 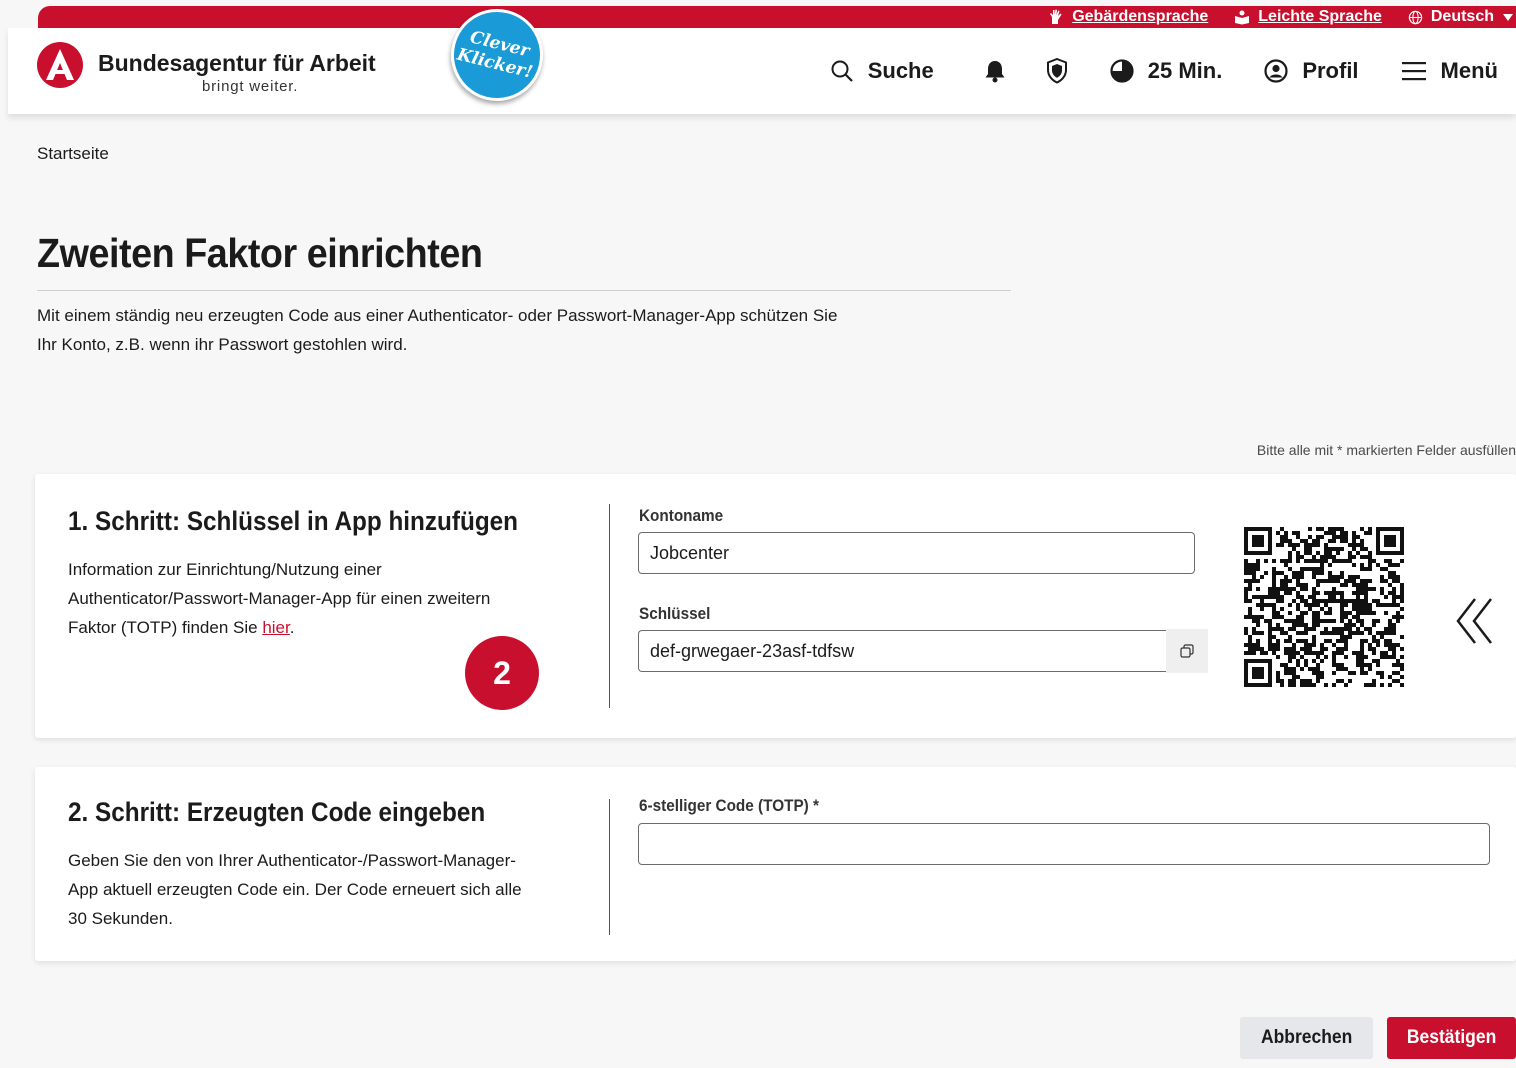 What do you see at coordinates (1140, 16) in the screenshot?
I see `sign-language-label: Gebärdensprache` at bounding box center [1140, 16].